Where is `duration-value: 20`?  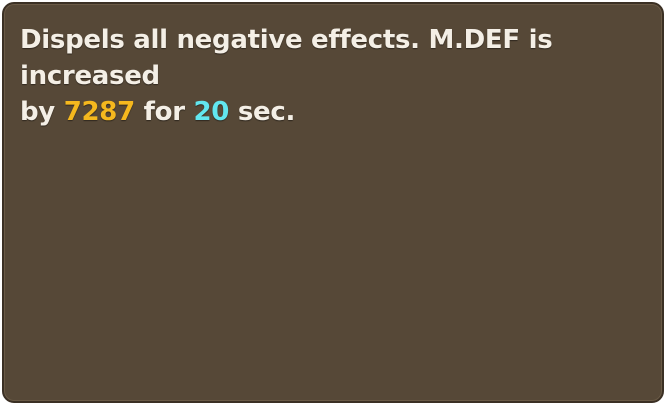 duration-value: 20 is located at coordinates (211, 112).